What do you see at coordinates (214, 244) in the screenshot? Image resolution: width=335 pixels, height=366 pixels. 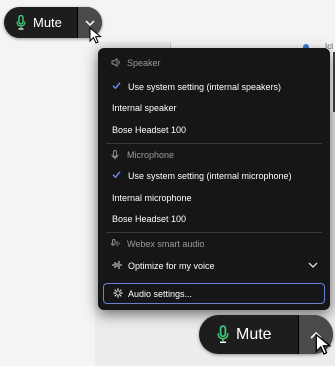 I see `smart-audio-section-header: Webex smart audio` at bounding box center [214, 244].